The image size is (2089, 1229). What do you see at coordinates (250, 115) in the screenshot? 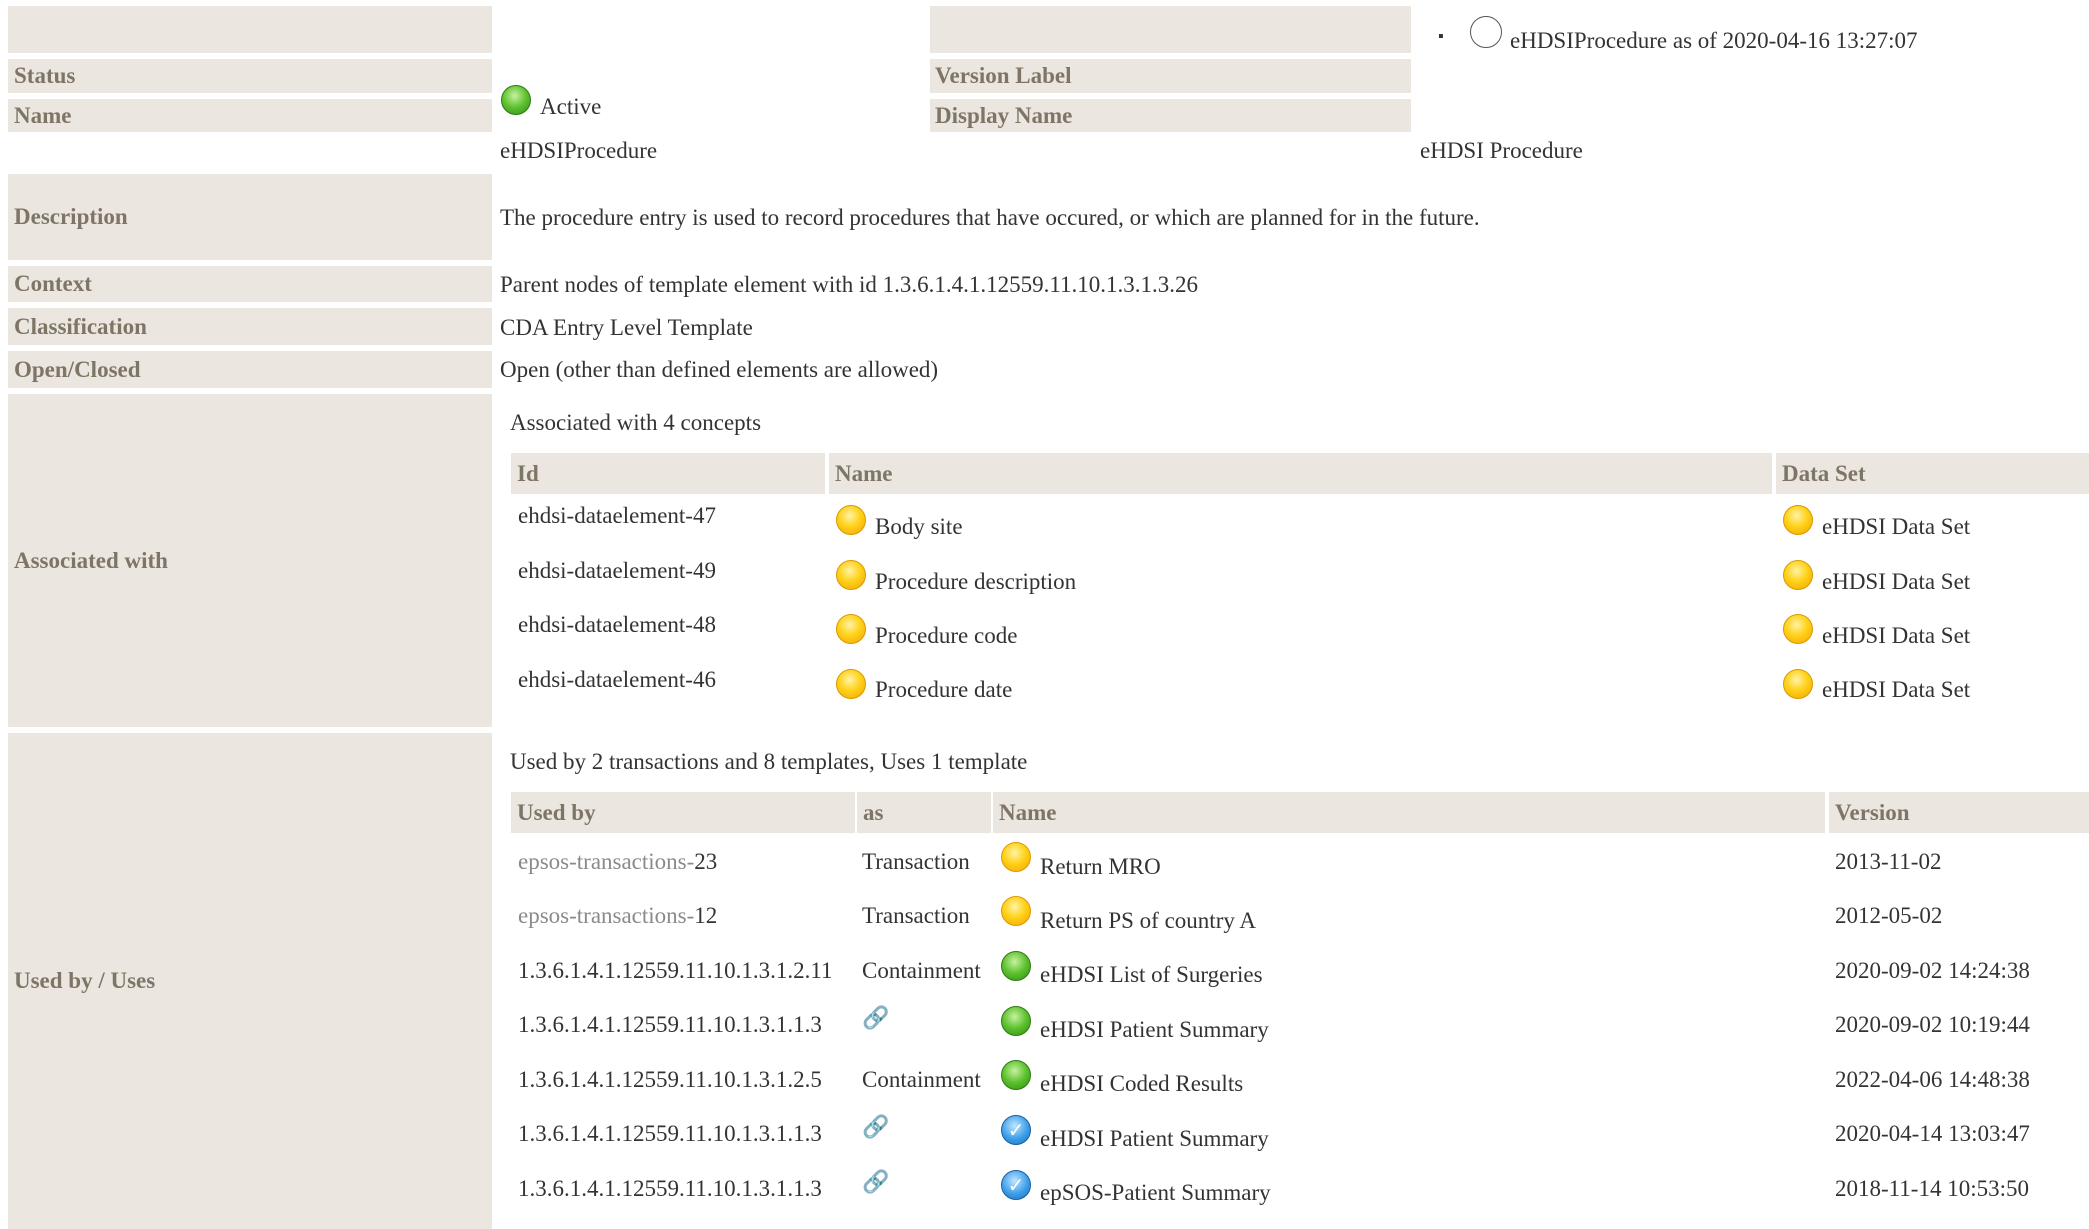
I see `name-label: Name` at bounding box center [250, 115].